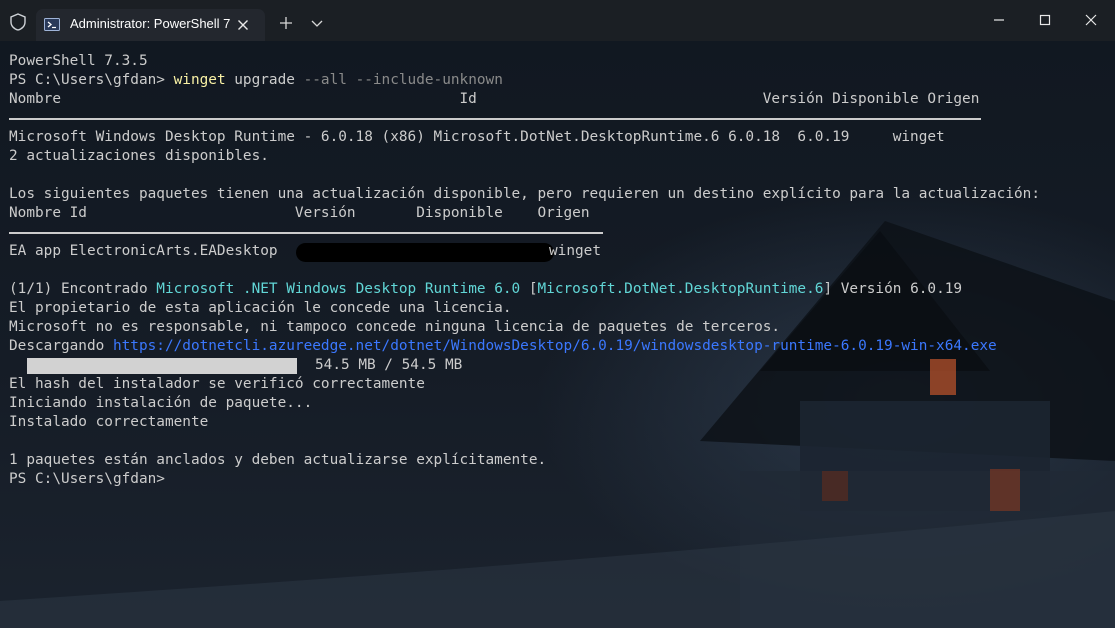 The width and height of the screenshot is (1115, 628). I want to click on close-icon, so click(243, 25).